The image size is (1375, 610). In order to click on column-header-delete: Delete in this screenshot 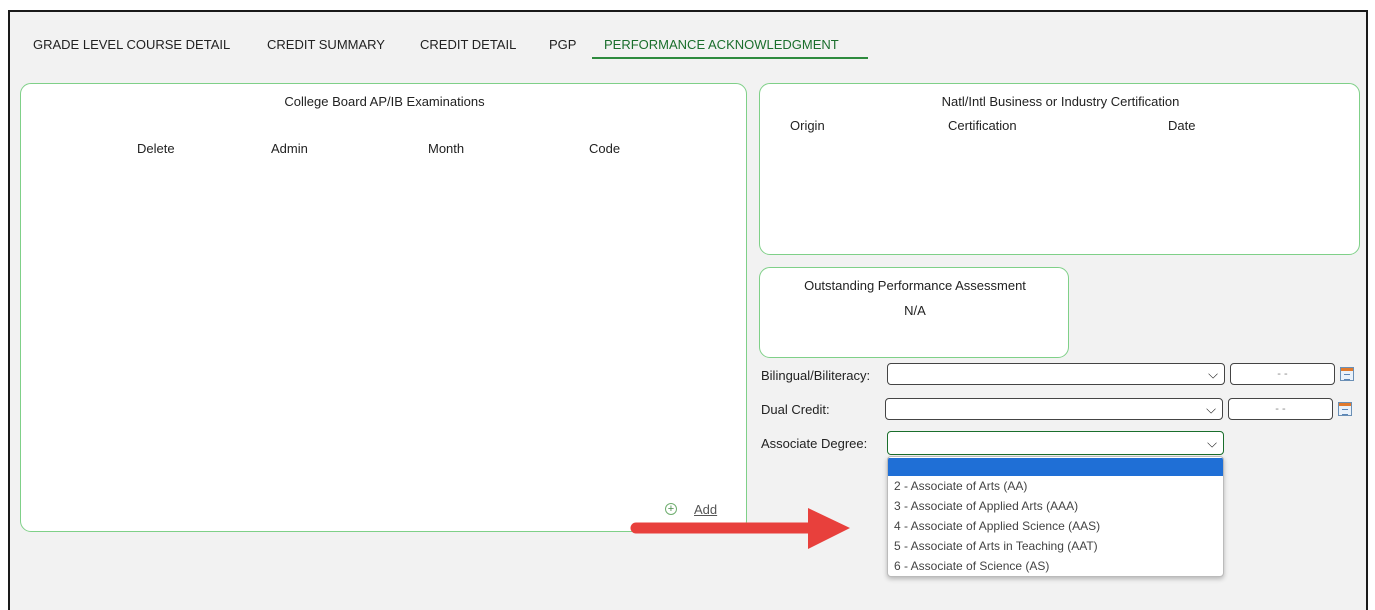, I will do `click(156, 148)`.